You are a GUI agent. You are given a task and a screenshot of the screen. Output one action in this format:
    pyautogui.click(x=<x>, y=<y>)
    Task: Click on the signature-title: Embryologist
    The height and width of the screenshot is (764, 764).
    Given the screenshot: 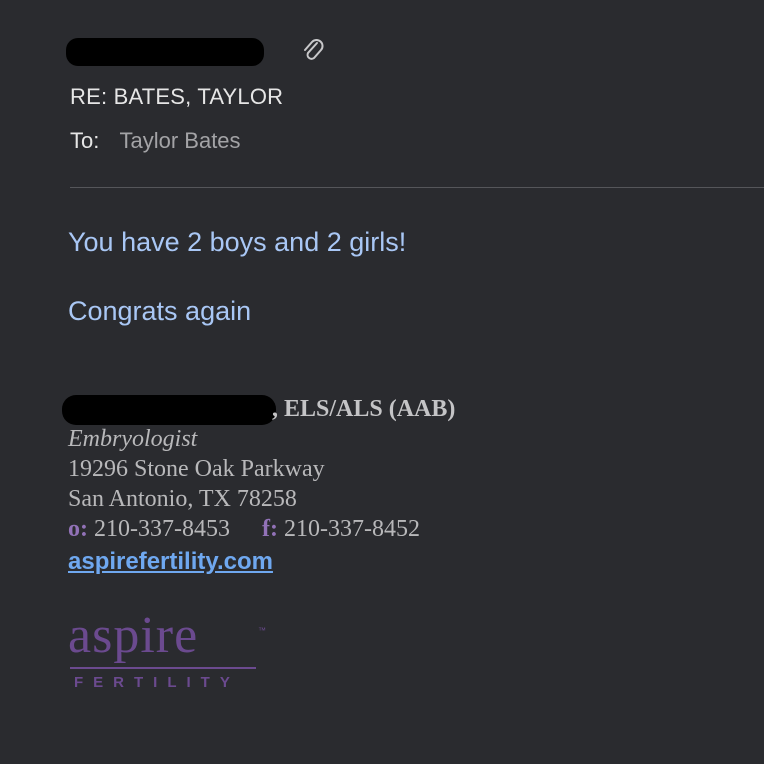 What is the action you would take?
    pyautogui.click(x=133, y=439)
    